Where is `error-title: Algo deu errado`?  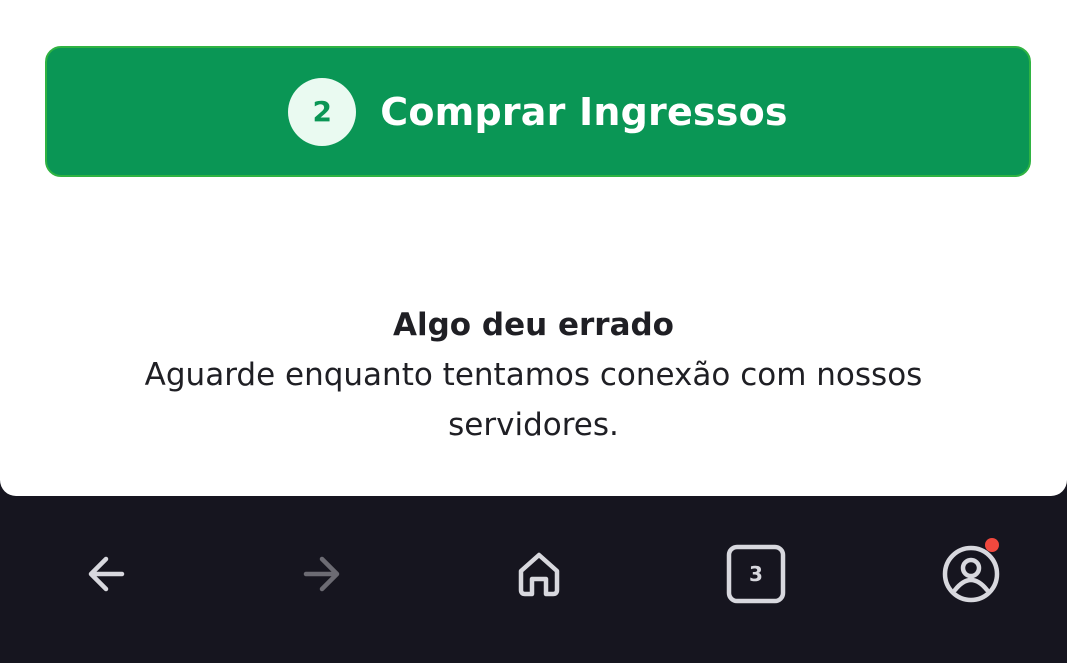 error-title: Algo deu errado is located at coordinates (533, 325).